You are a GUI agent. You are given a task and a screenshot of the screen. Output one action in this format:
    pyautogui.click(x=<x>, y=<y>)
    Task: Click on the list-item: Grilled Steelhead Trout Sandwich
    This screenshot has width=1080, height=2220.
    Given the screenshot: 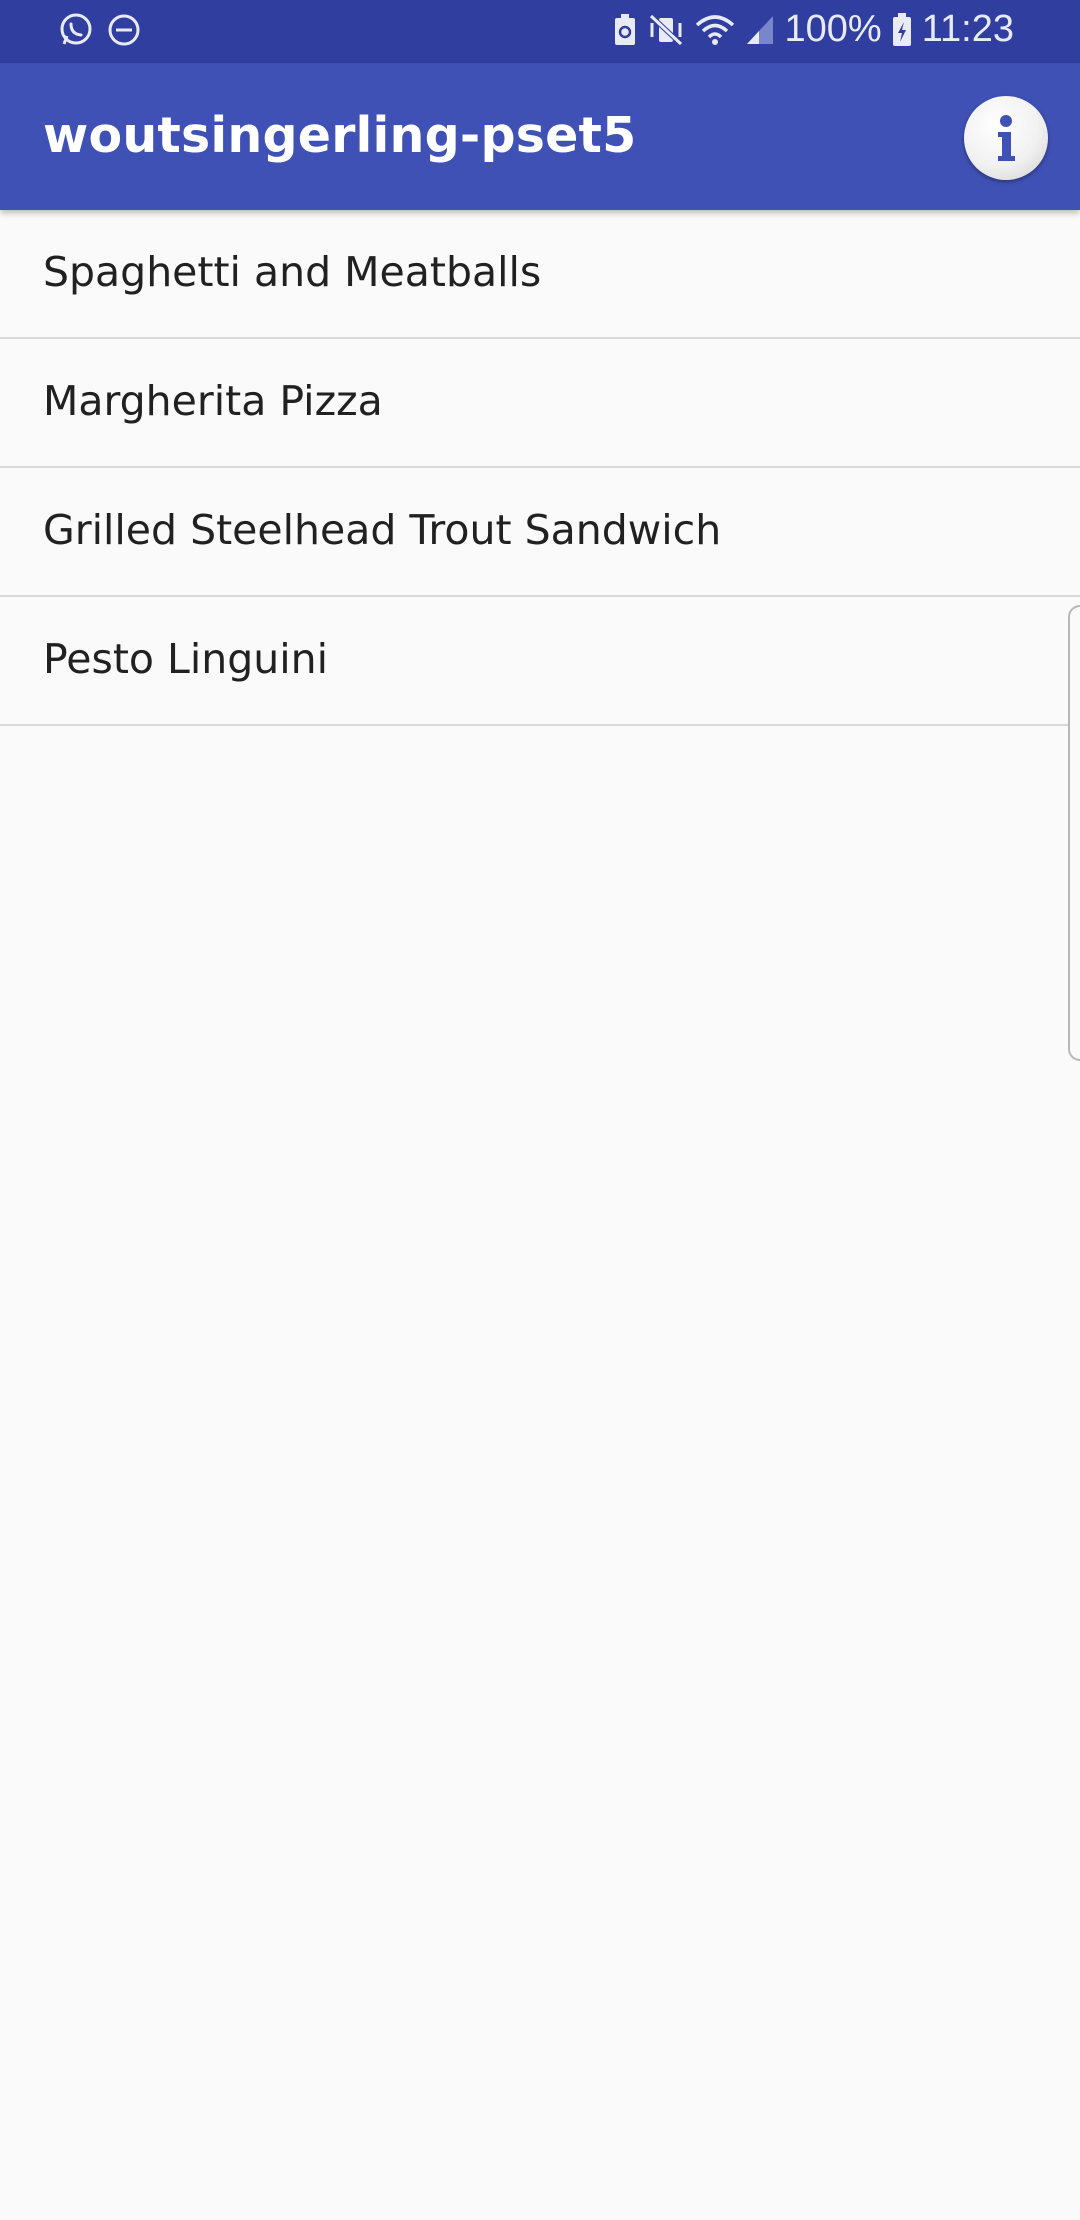 What is the action you would take?
    pyautogui.click(x=540, y=532)
    